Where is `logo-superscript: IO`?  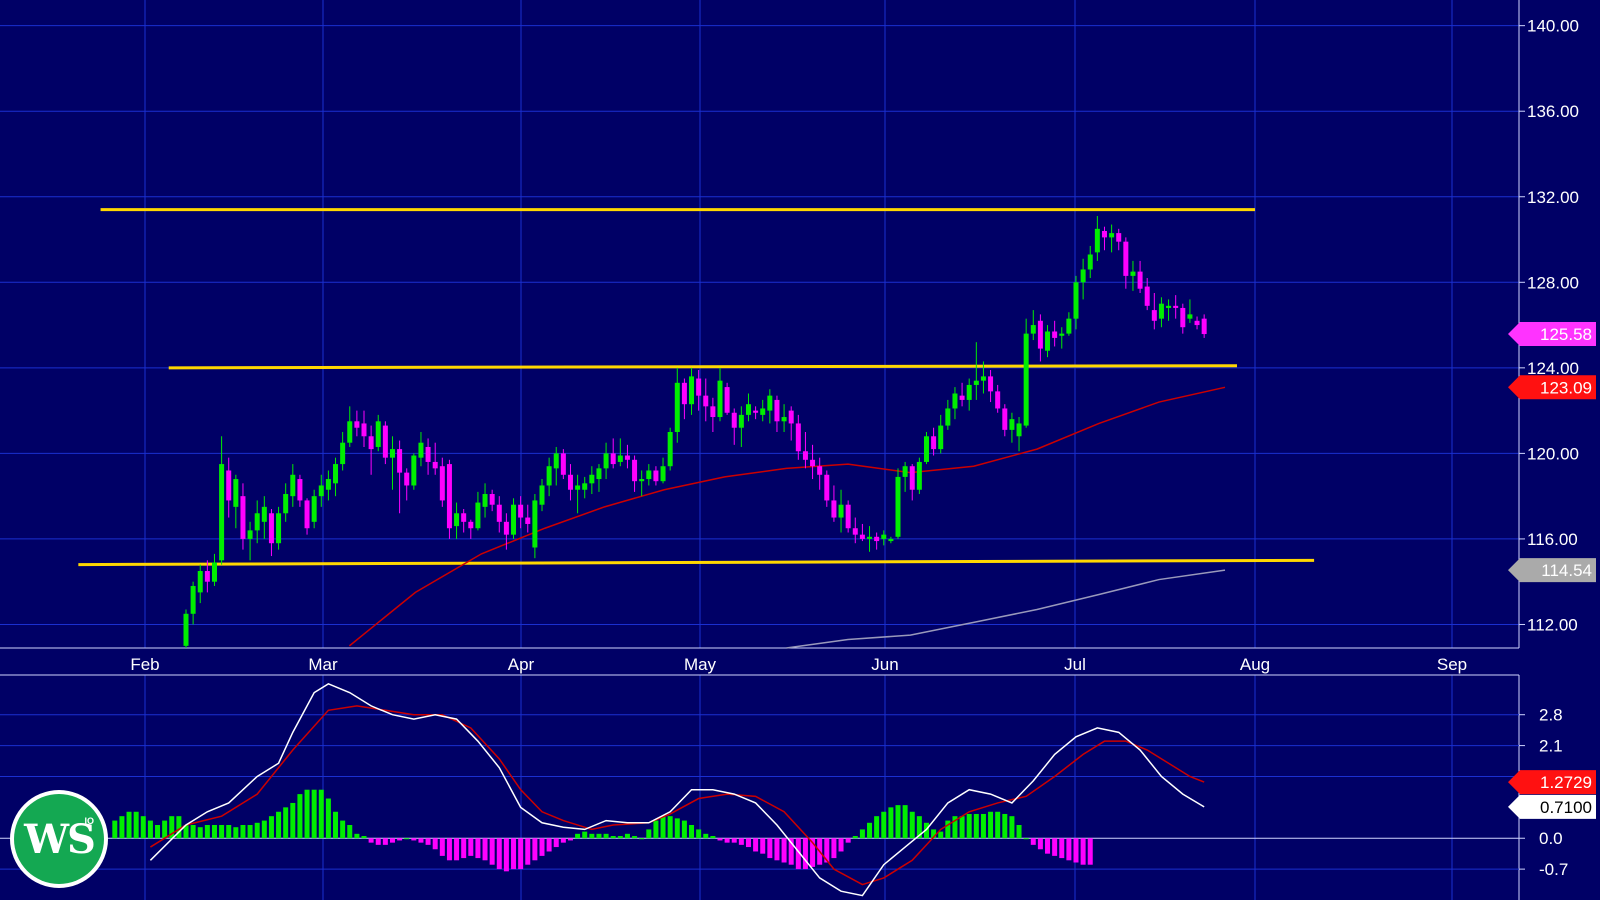
logo-superscript: IO is located at coordinates (89, 821).